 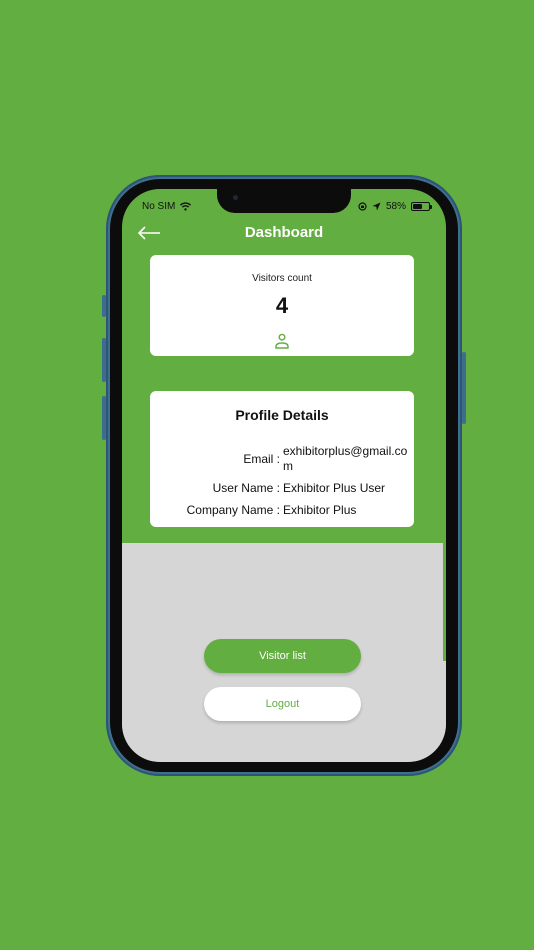 I want to click on phone-power-button, so click(x=464, y=388).